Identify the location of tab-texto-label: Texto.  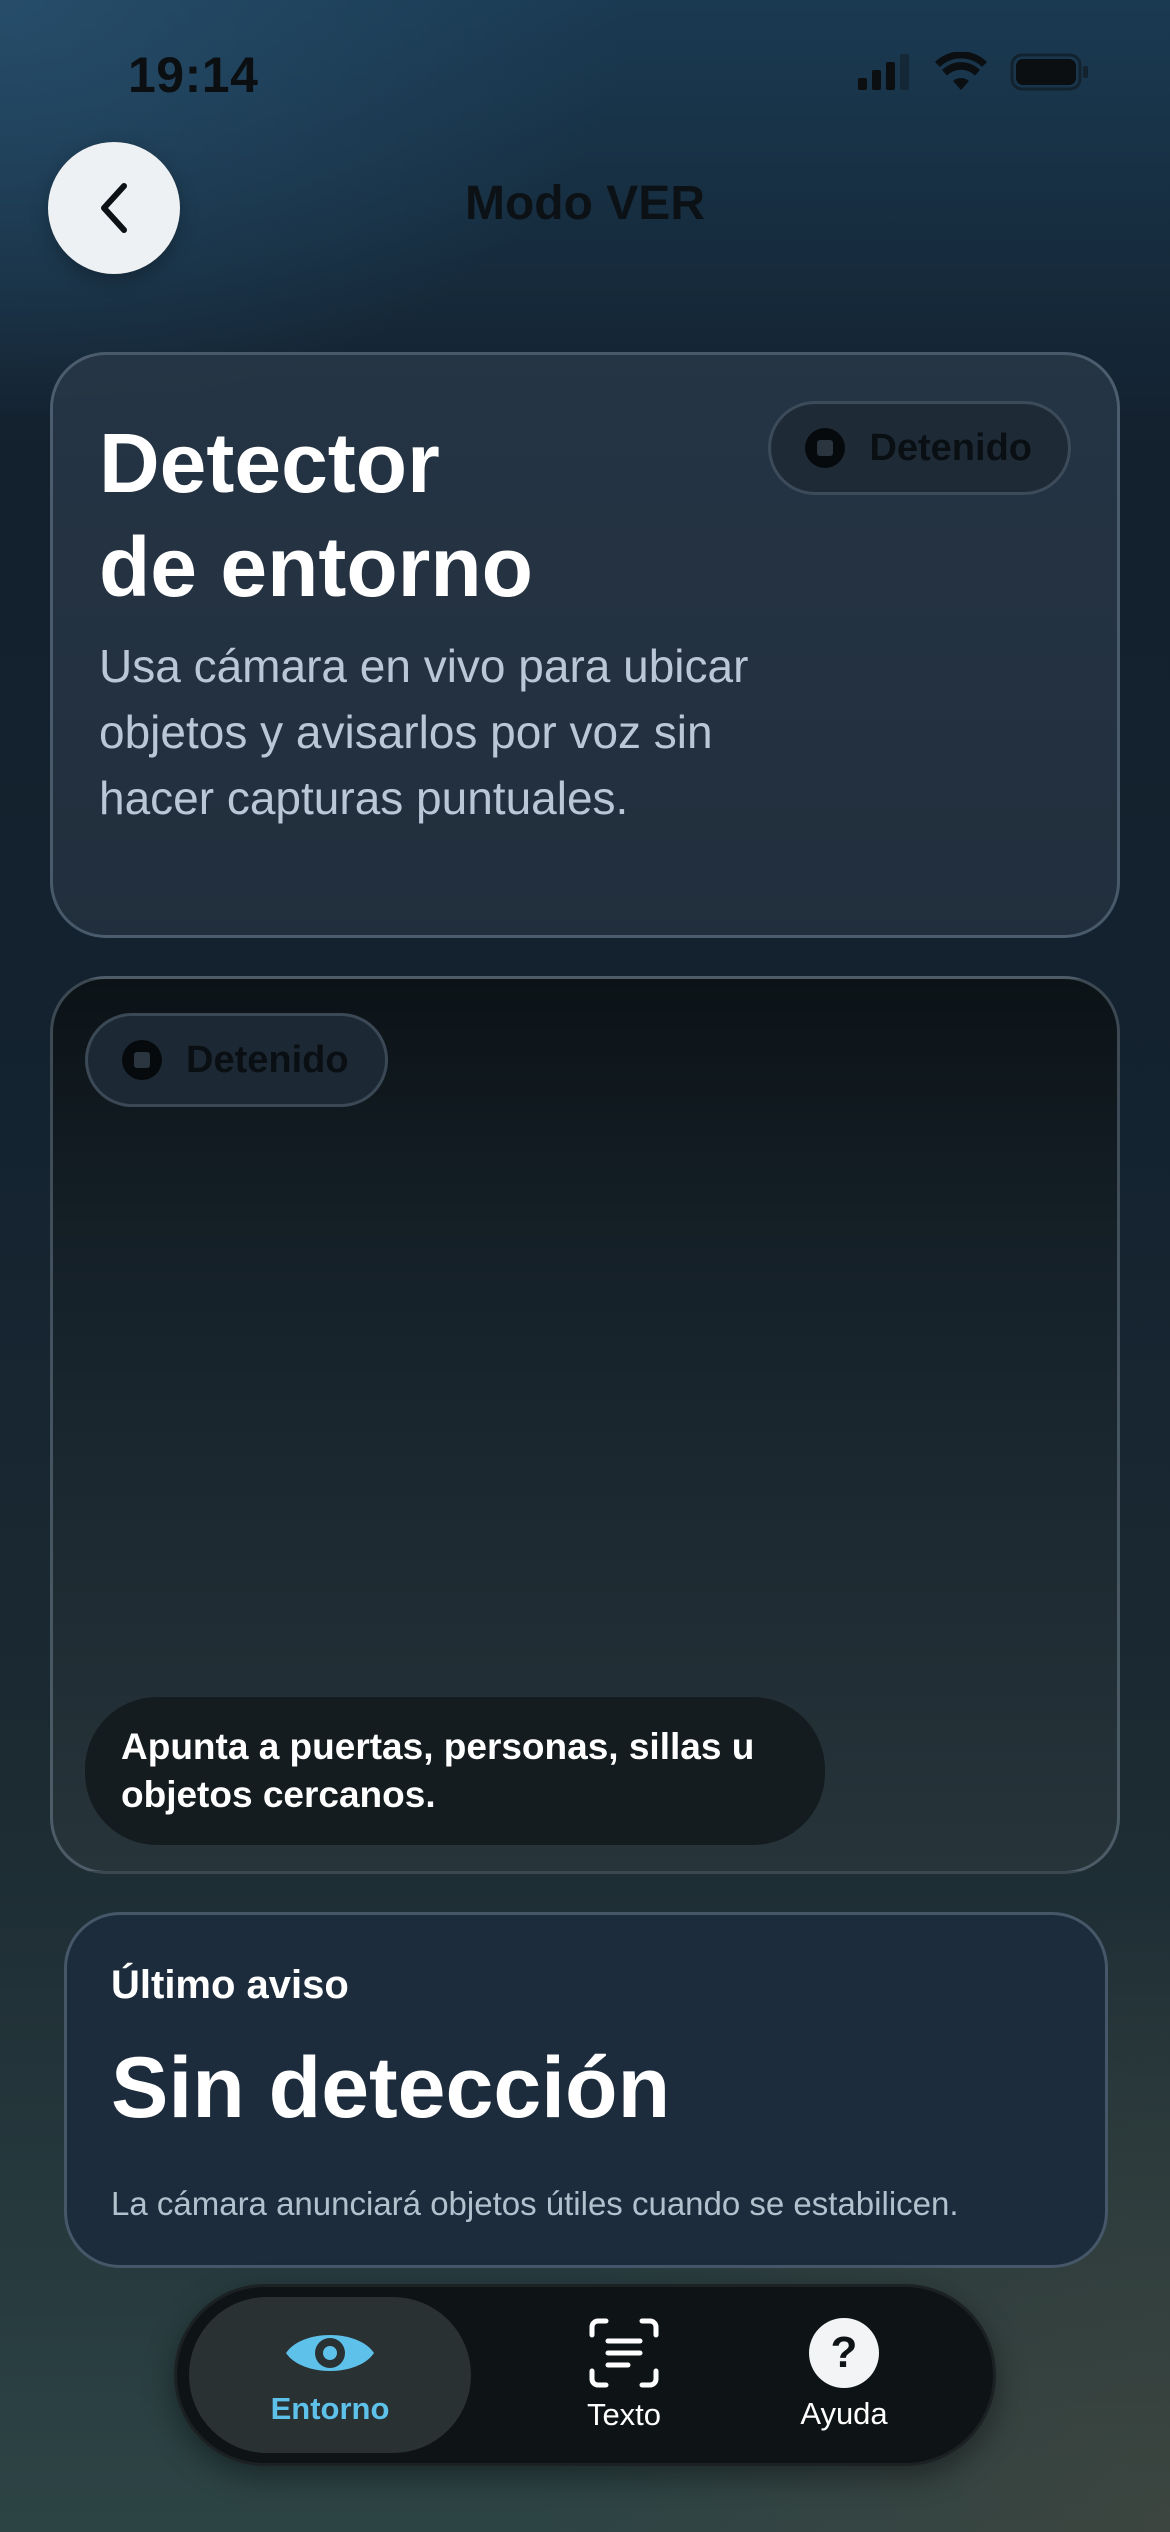
(624, 2414).